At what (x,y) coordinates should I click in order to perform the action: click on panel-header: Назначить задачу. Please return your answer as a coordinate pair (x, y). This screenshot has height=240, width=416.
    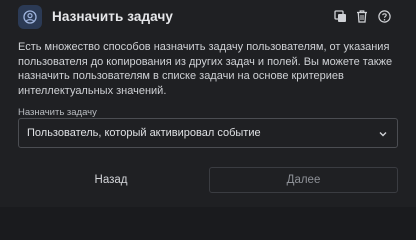
    Looking at the image, I should click on (208, 17).